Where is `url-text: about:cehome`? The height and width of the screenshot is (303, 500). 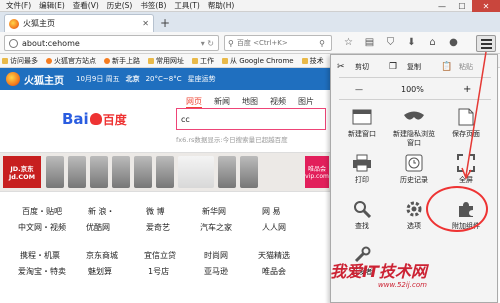 url-text: about:cehome is located at coordinates (111, 43).